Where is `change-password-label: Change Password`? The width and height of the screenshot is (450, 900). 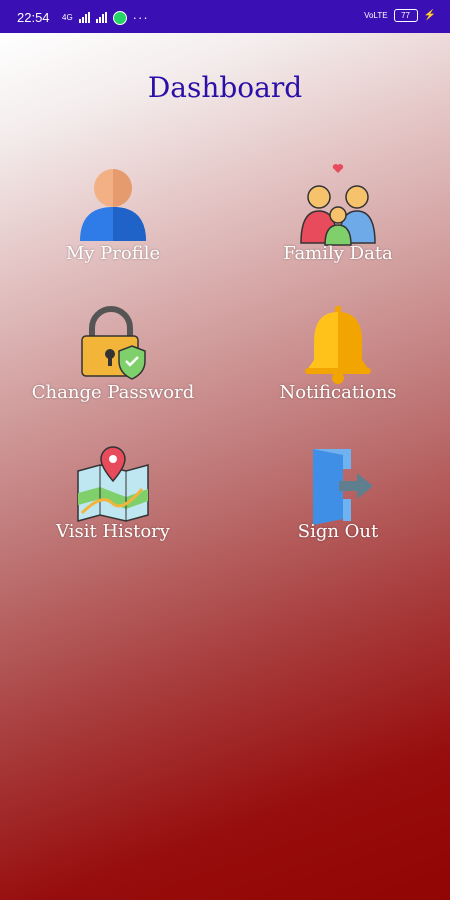 change-password-label: Change Password is located at coordinates (113, 392).